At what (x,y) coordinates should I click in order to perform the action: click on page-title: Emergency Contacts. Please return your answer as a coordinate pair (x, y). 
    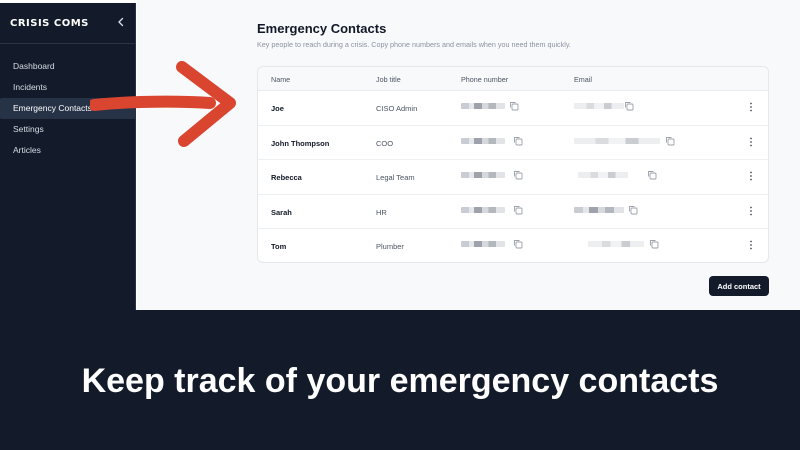
    Looking at the image, I should click on (322, 28).